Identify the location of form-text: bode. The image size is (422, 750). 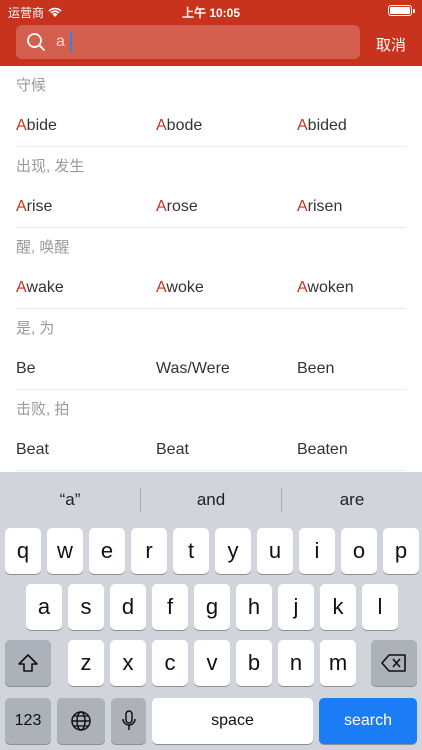
(184, 125).